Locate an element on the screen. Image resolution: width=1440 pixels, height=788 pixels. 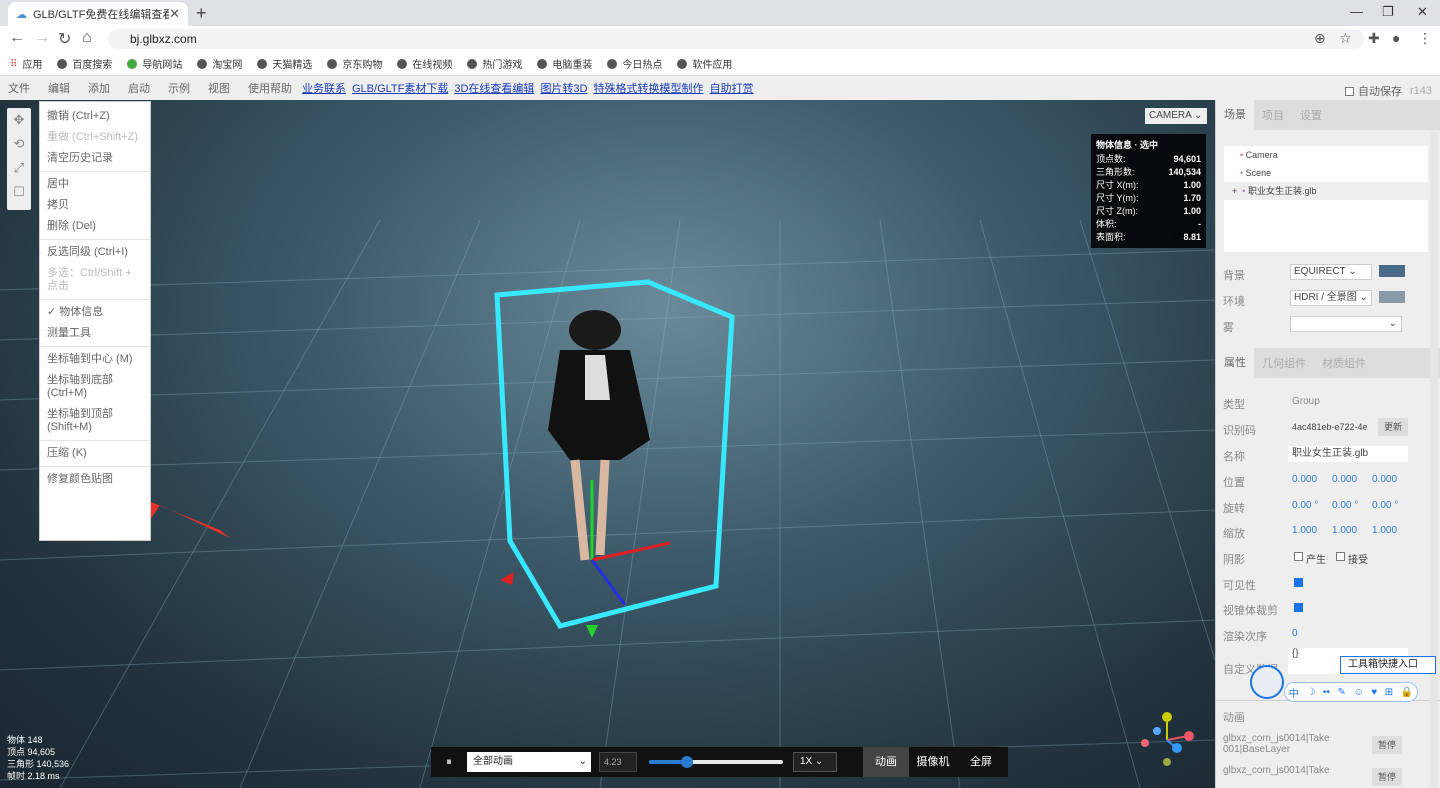
tab-camera: 摄像机 is located at coordinates (933, 762).